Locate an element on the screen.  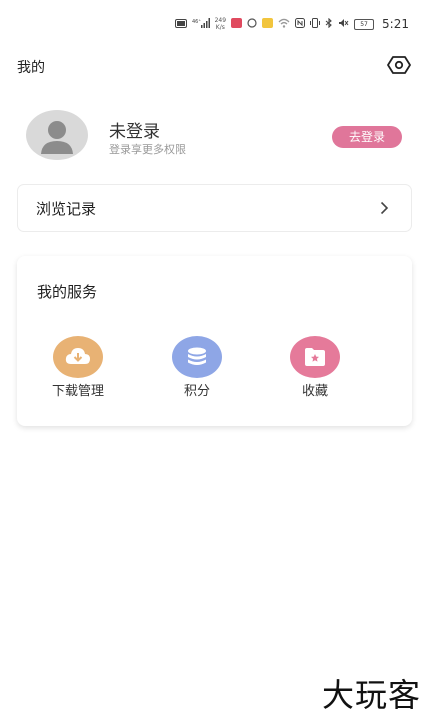
service-favorites: 收藏 is located at coordinates (315, 368).